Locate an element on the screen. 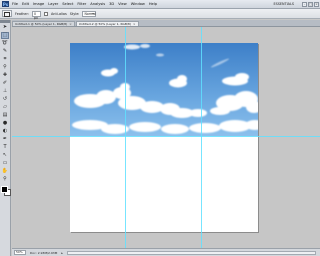 The height and width of the screenshot is (256, 320). document-tab-2: Untitled-2 @ 50% (Layer 1, RGB/8) × is located at coordinates (107, 23).